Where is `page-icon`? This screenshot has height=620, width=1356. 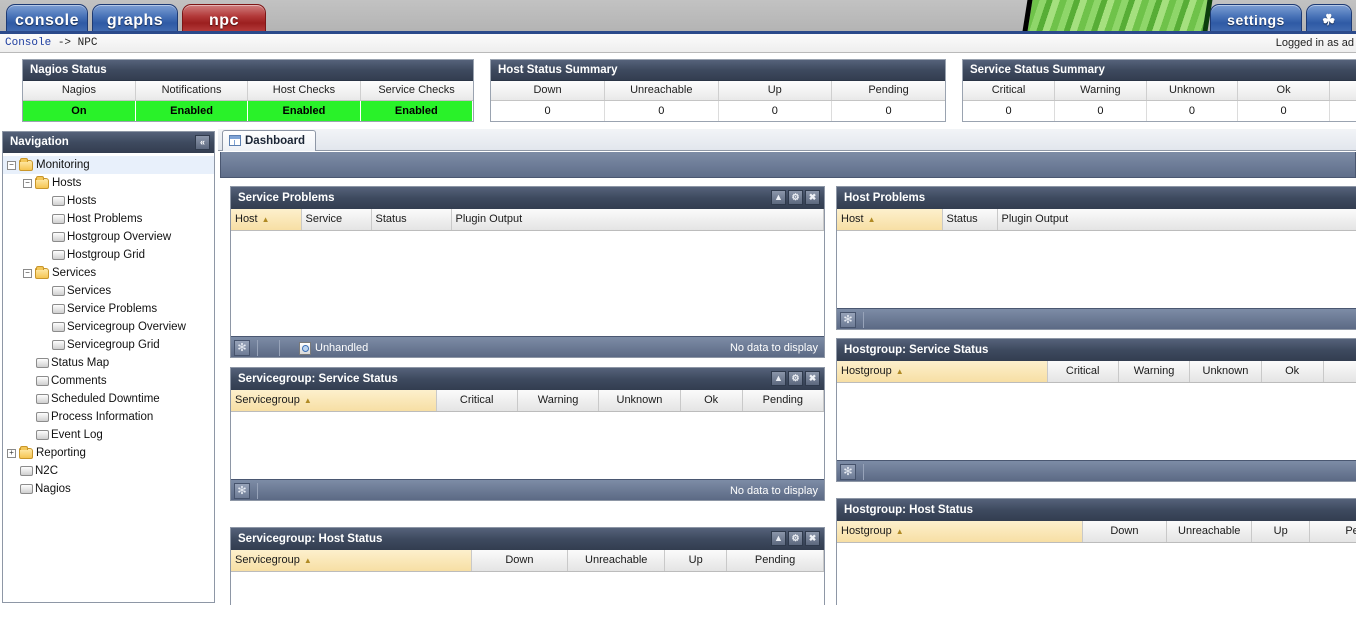
page-icon is located at coordinates (58, 327).